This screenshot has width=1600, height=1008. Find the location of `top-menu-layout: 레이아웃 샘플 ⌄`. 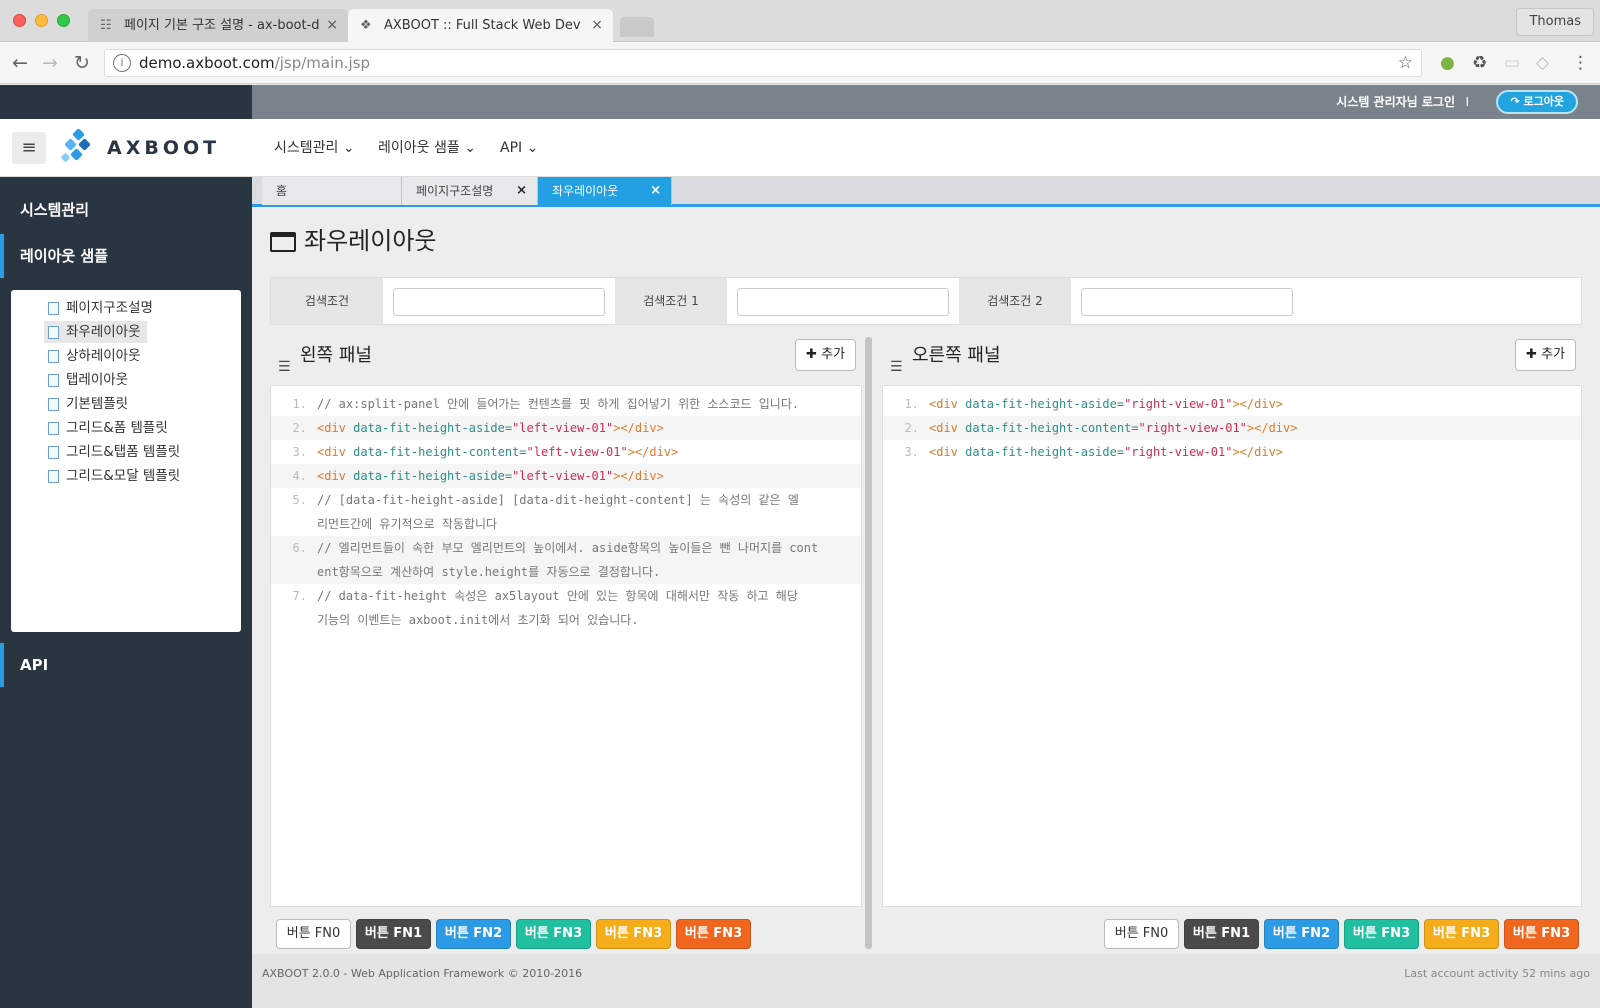

top-menu-layout: 레이아웃 샘플 ⌄ is located at coordinates (427, 148).